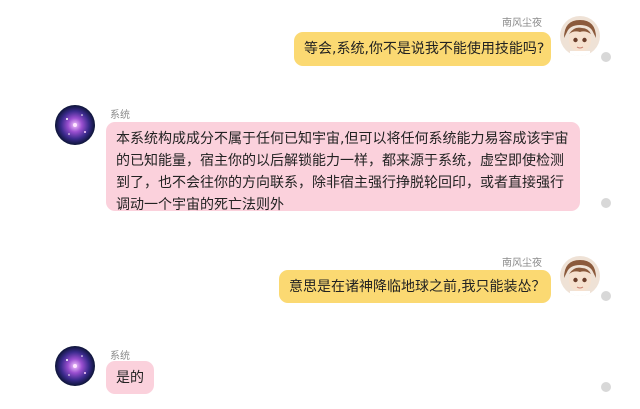 This screenshot has height=409, width=640. I want to click on message-bubble: 意思是在诸神降临地球之前,我只能装怂？, so click(415, 286).